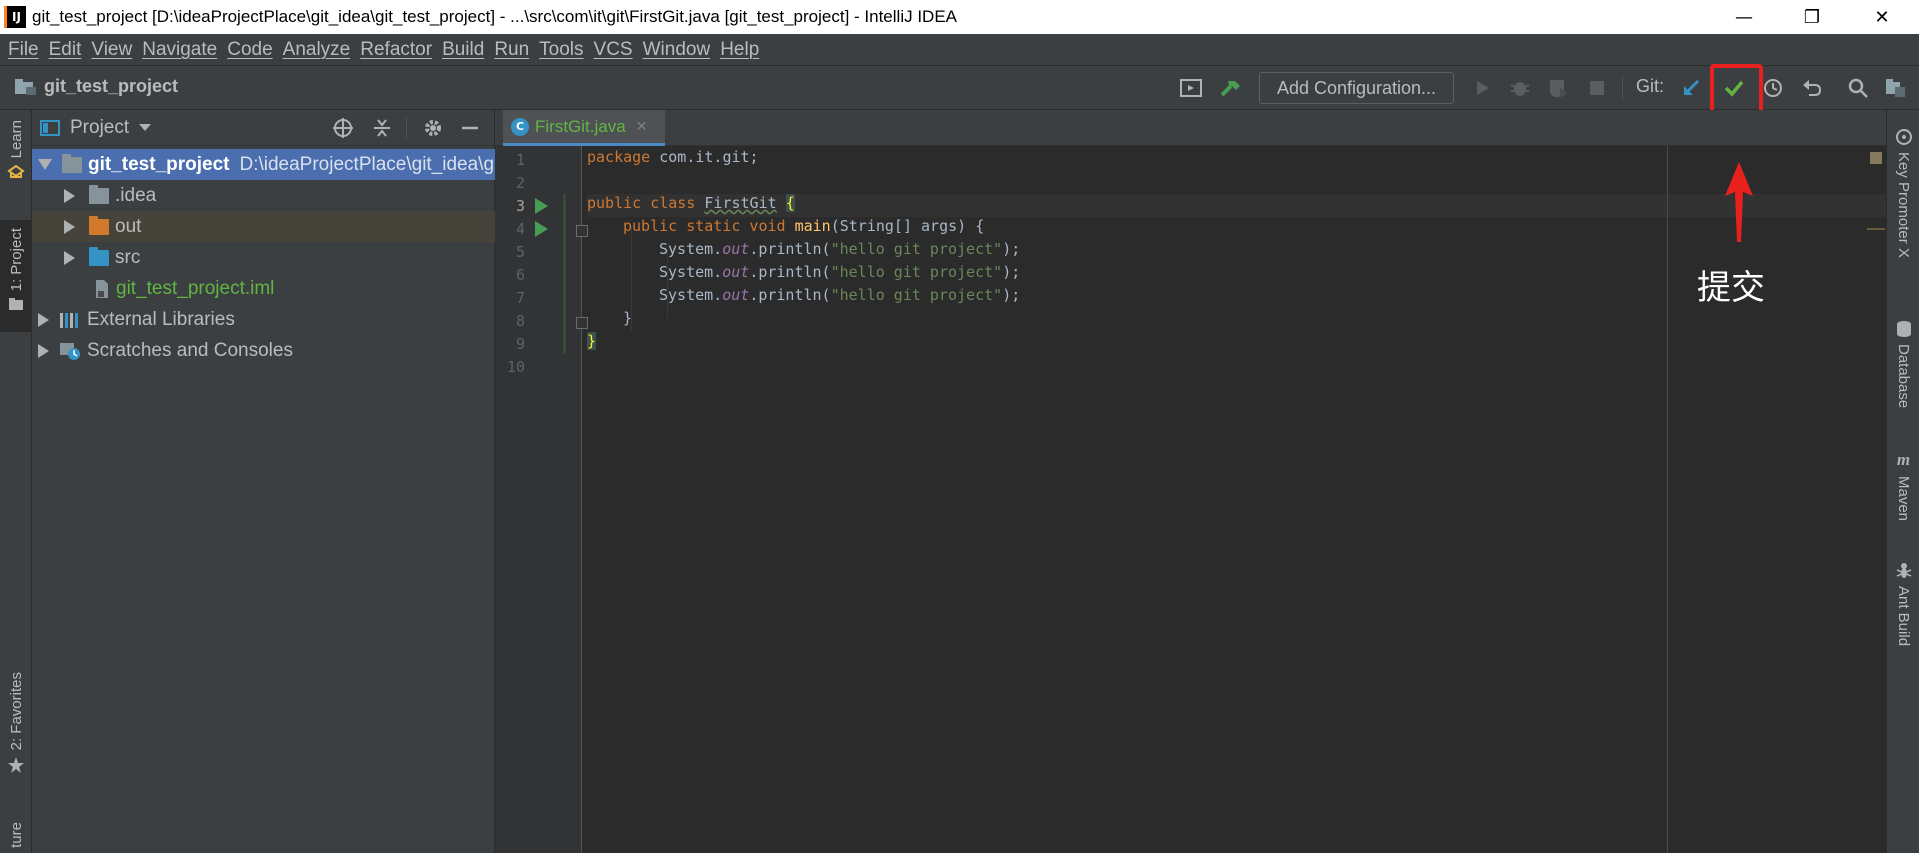 Image resolution: width=1919 pixels, height=853 pixels. Describe the element at coordinates (382, 128) in the screenshot. I see `collapse-all-icon` at that location.